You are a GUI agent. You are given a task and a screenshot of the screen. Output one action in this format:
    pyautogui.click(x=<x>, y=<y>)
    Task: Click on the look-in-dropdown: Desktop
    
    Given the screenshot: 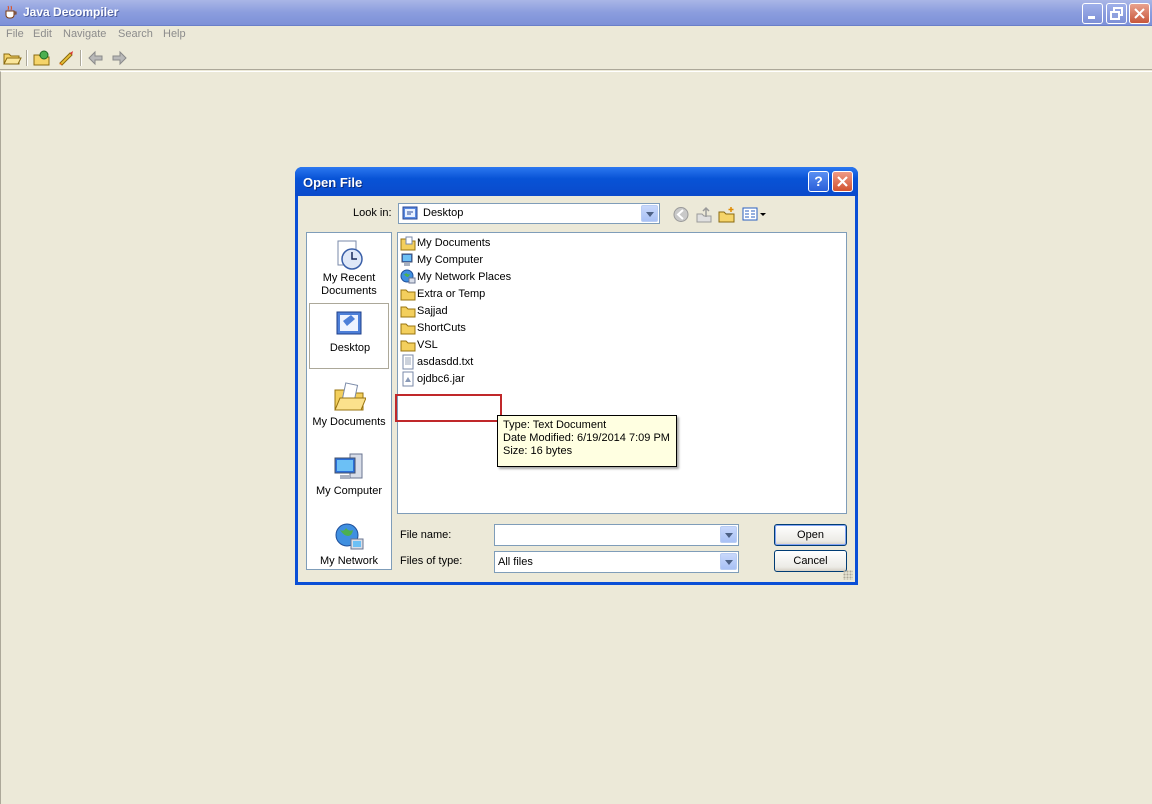 What is the action you would take?
    pyautogui.click(x=529, y=213)
    